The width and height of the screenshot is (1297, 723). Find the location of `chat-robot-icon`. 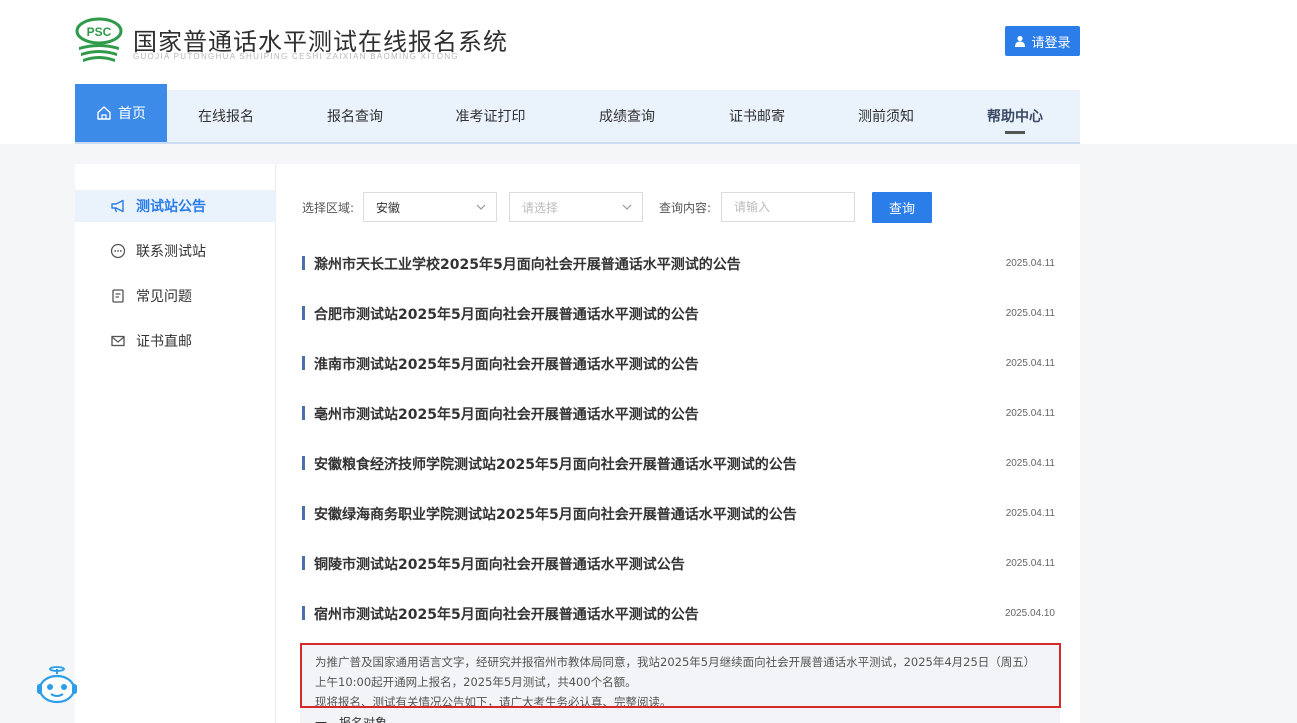

chat-robot-icon is located at coordinates (57, 685).